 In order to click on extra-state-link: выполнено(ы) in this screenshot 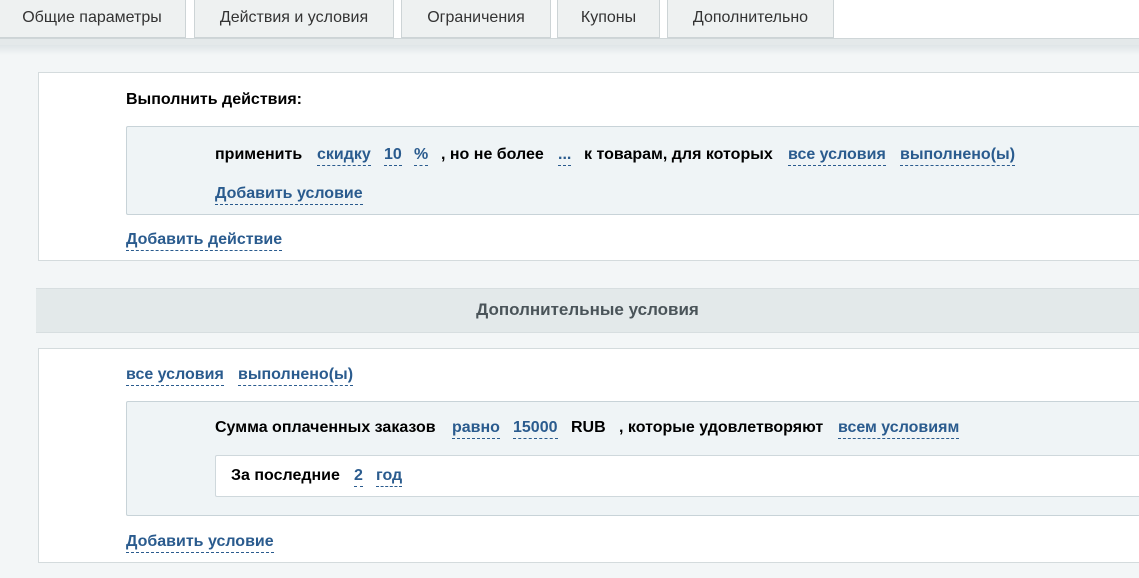, I will do `click(296, 375)`.